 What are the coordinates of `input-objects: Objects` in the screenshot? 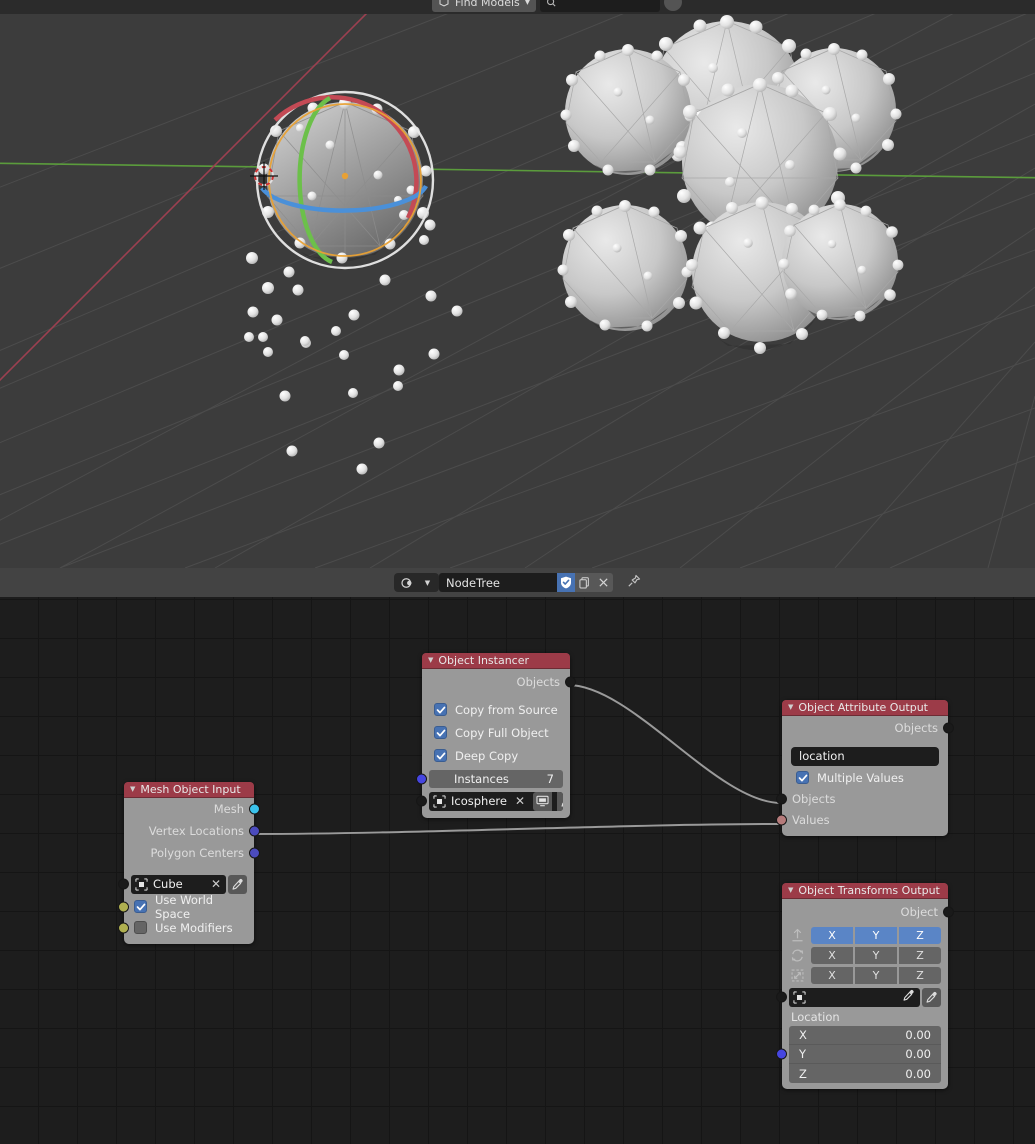 It's located at (862, 798).